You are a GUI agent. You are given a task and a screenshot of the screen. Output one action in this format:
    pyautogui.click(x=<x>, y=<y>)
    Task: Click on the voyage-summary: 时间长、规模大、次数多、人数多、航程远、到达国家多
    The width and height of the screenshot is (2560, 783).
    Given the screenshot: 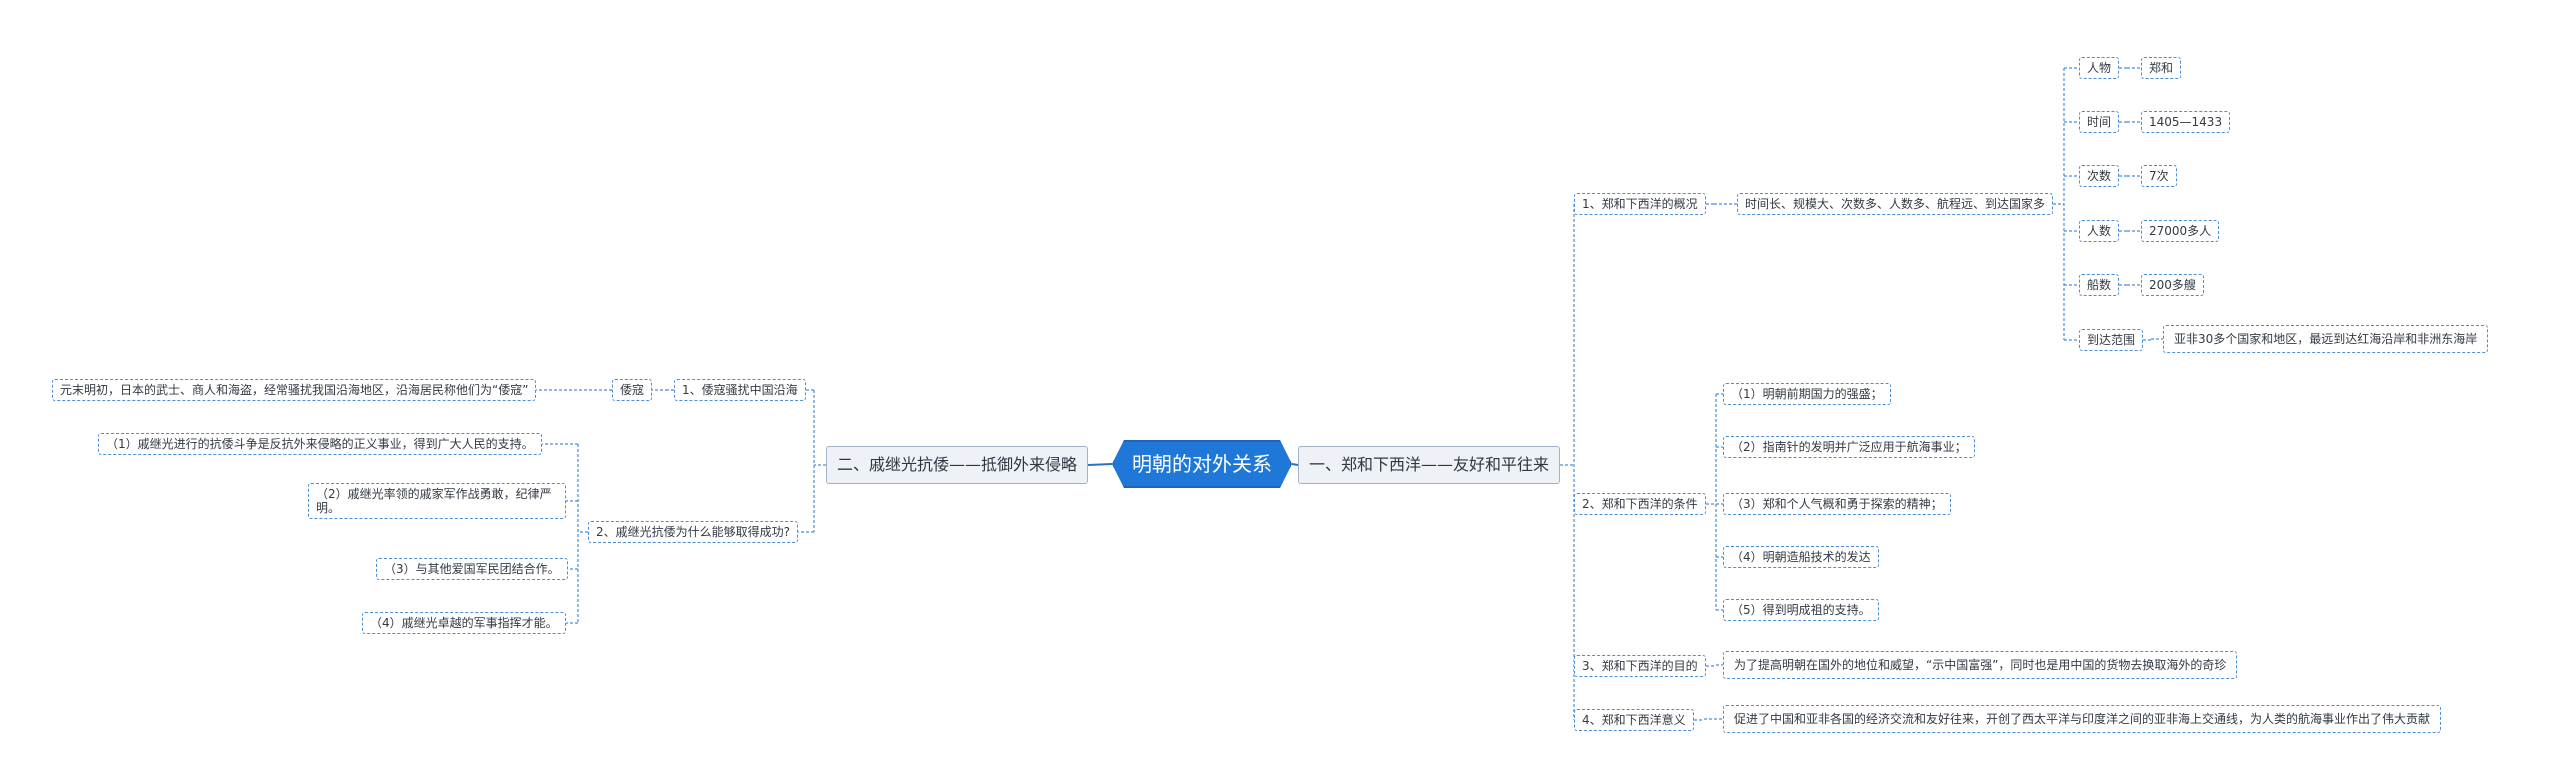 What is the action you would take?
    pyautogui.click(x=1895, y=204)
    